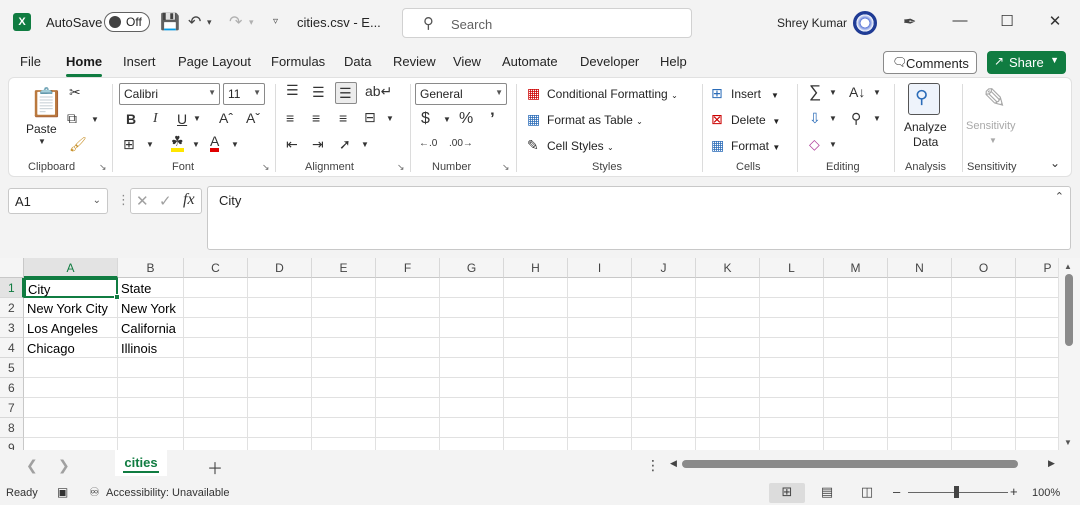 The width and height of the screenshot is (1080, 505). Describe the element at coordinates (492, 119) in the screenshot. I see `comma-style-icon: ’` at that location.